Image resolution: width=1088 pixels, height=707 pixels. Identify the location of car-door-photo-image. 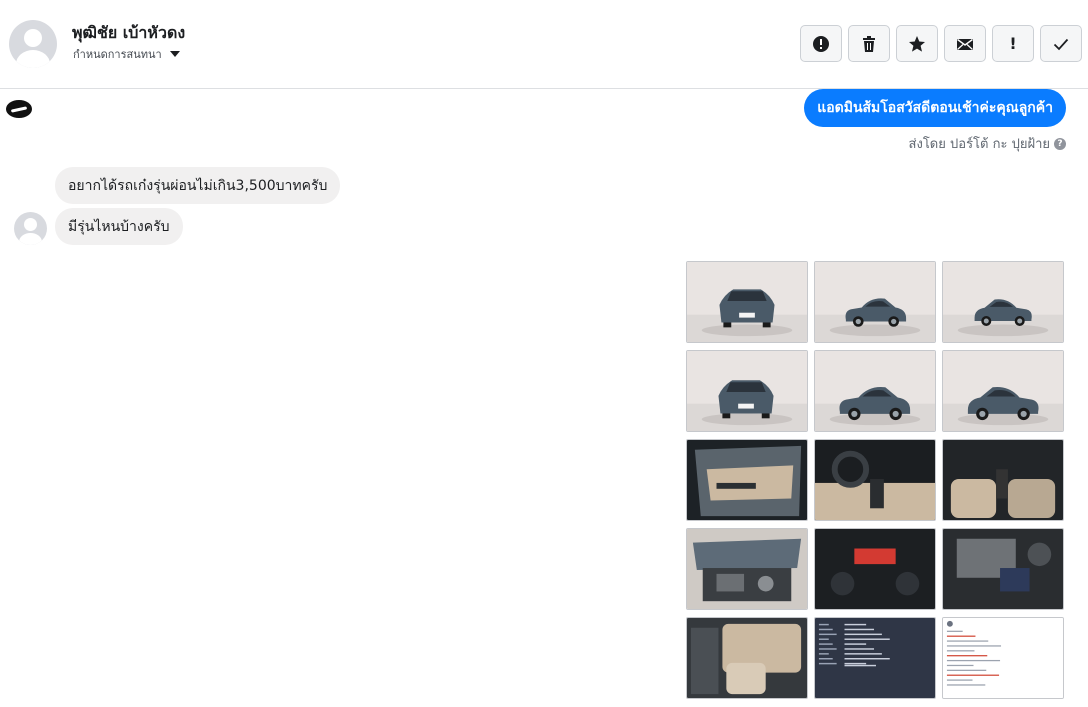
(747, 480).